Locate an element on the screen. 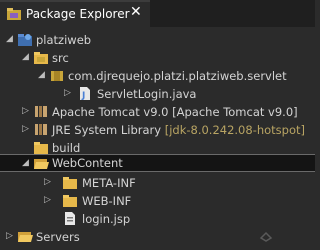  java-file-icon: J is located at coordinates (85, 94).